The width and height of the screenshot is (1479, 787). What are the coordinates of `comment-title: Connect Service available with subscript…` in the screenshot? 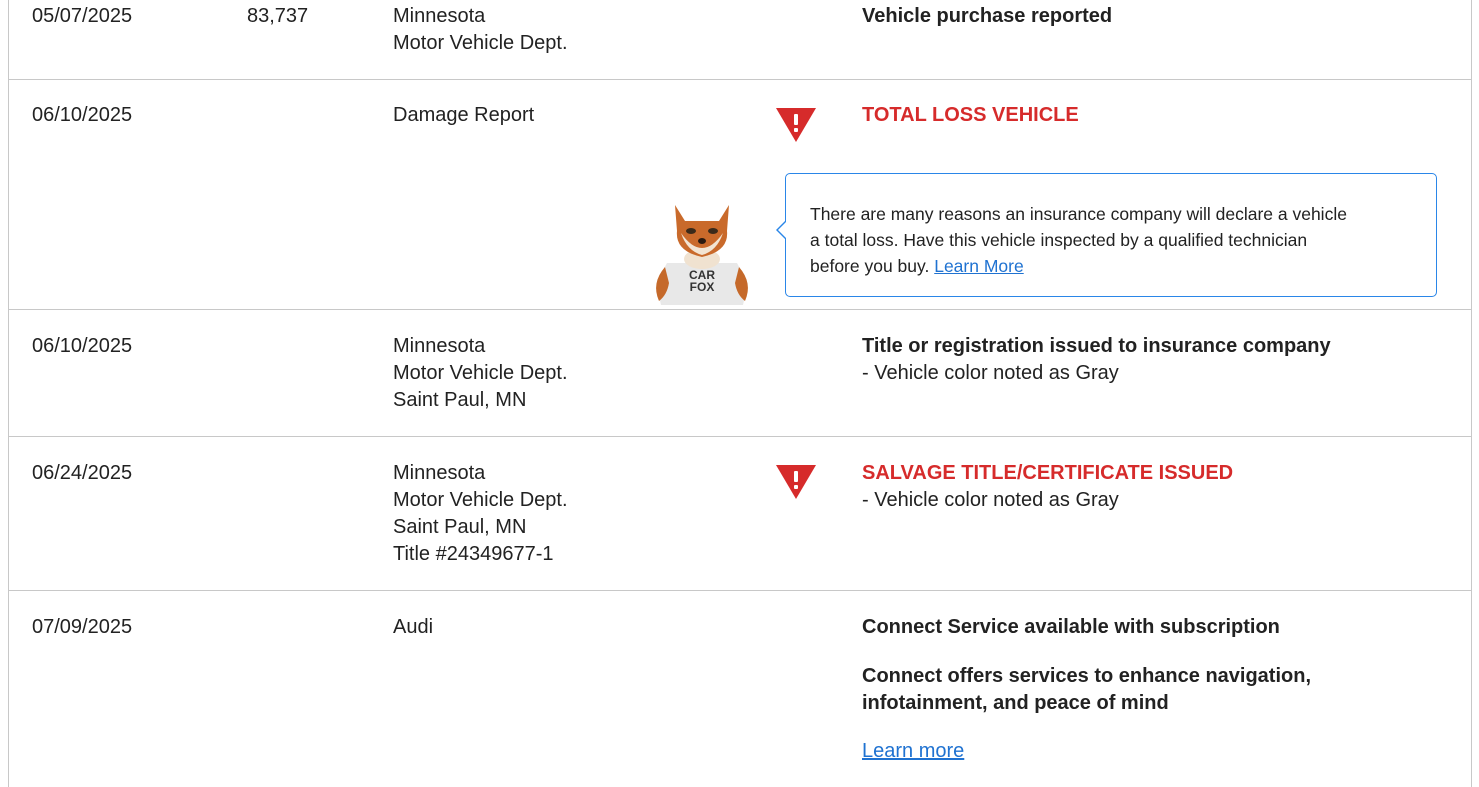 It's located at (1071, 627).